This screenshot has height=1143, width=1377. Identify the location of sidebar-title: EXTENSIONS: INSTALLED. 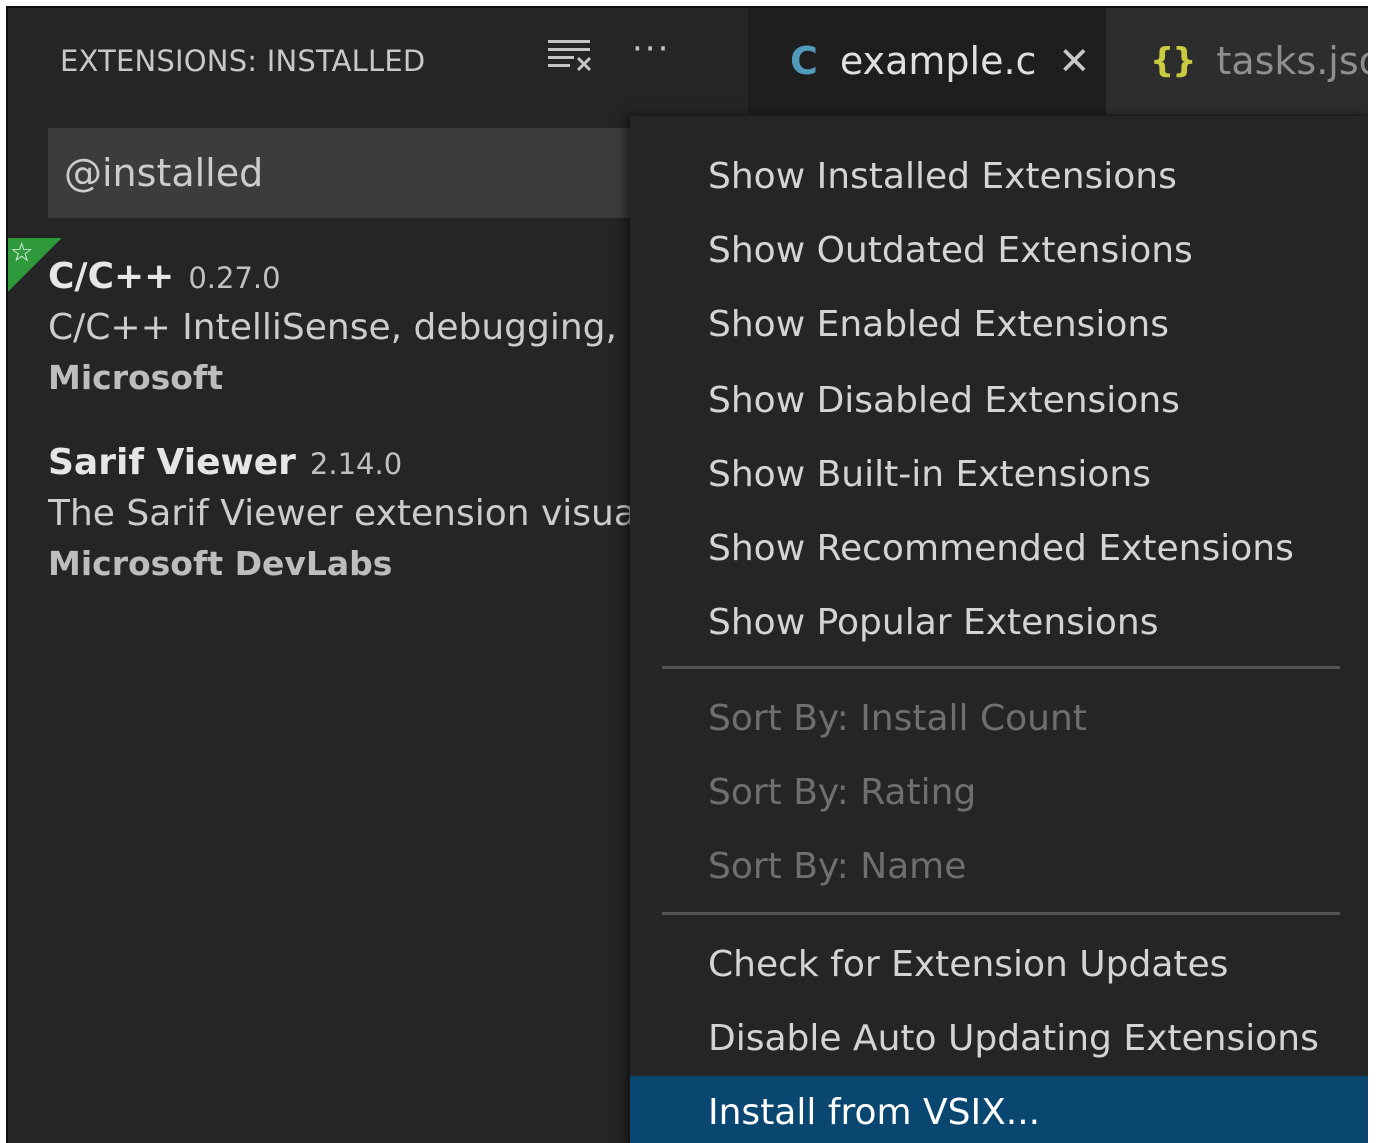
(243, 61).